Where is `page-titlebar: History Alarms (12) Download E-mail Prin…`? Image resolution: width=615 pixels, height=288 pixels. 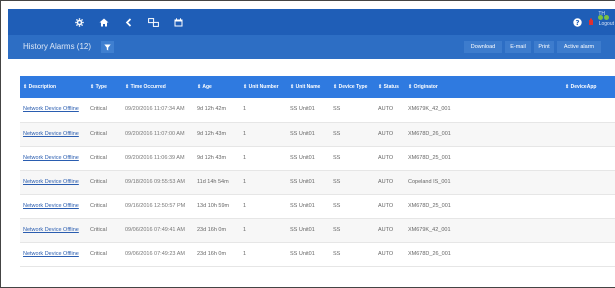
page-titlebar: History Alarms (12) Download E-mail Prin… is located at coordinates (311, 47).